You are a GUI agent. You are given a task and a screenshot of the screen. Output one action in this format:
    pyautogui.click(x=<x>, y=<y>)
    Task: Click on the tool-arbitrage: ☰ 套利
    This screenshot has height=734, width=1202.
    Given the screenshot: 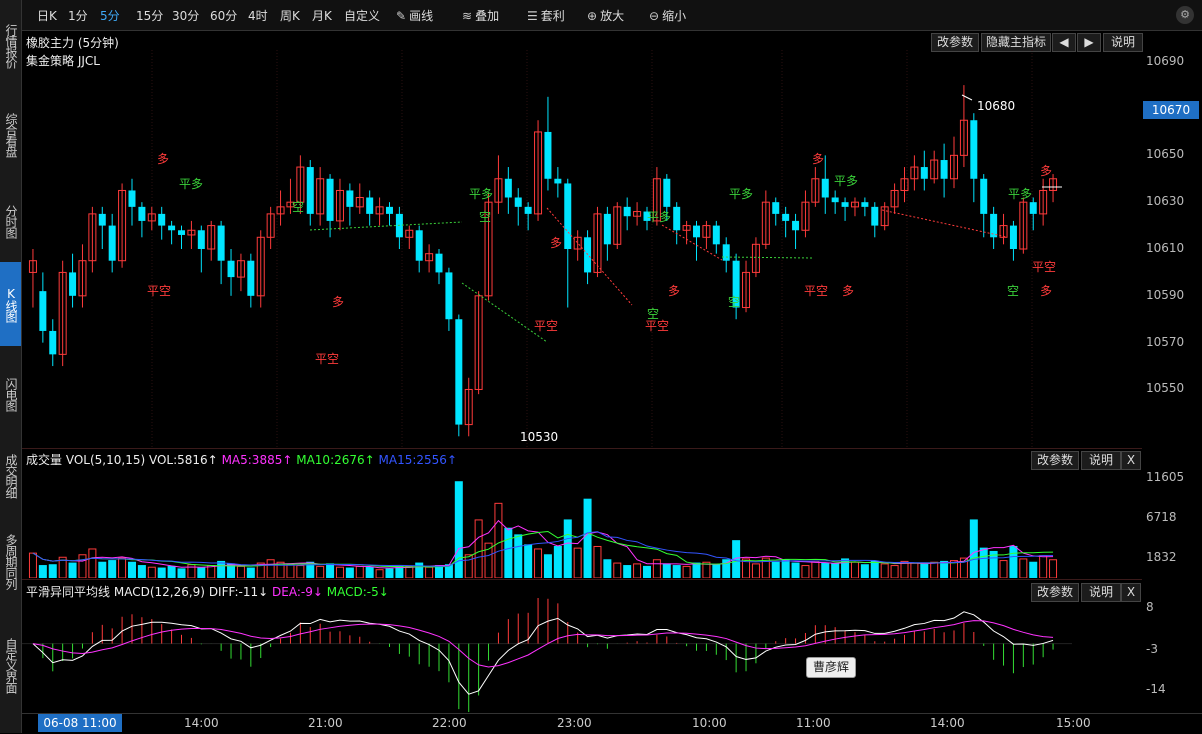 What is the action you would take?
    pyautogui.click(x=546, y=15)
    